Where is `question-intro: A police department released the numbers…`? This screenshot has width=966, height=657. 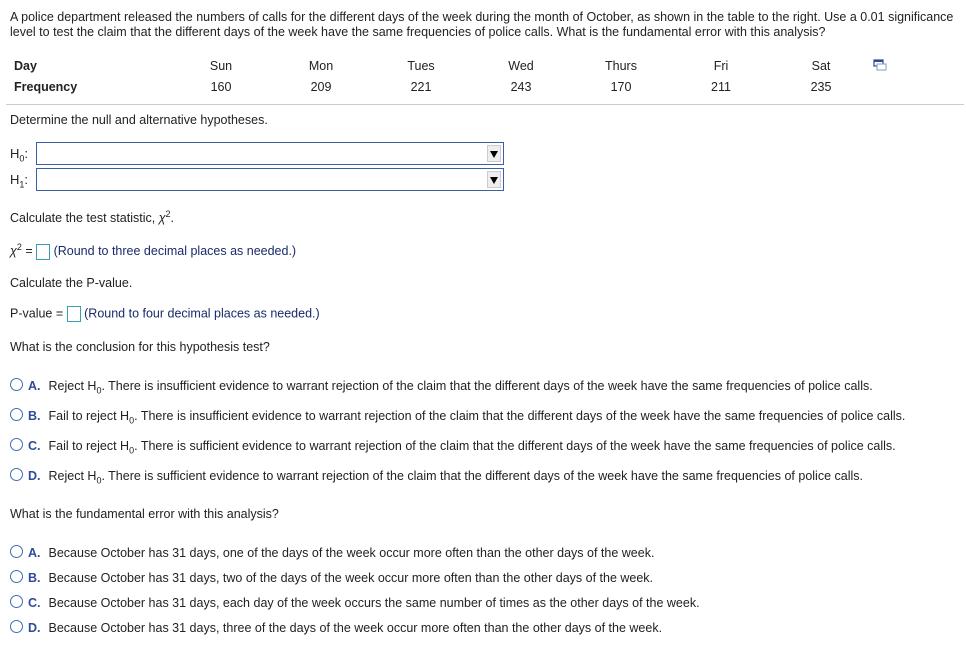
question-intro: A police department released the numbers… is located at coordinates (482, 24).